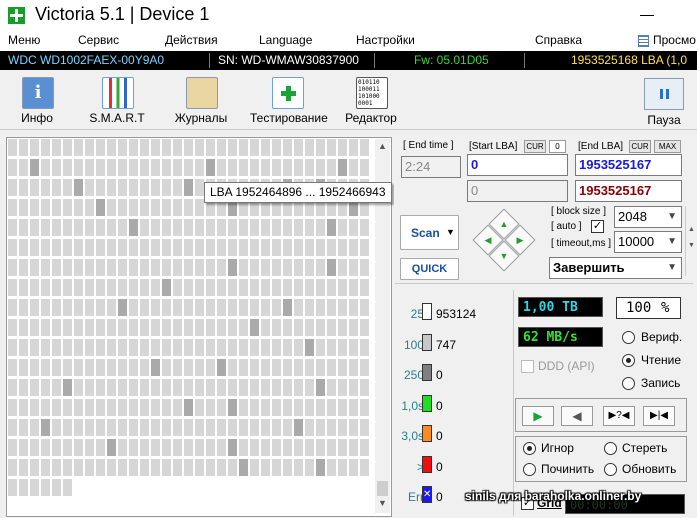 Image resolution: width=697 pixels, height=518 pixels. What do you see at coordinates (619, 416) in the screenshot?
I see `seek-random-button: ▶?◀` at bounding box center [619, 416].